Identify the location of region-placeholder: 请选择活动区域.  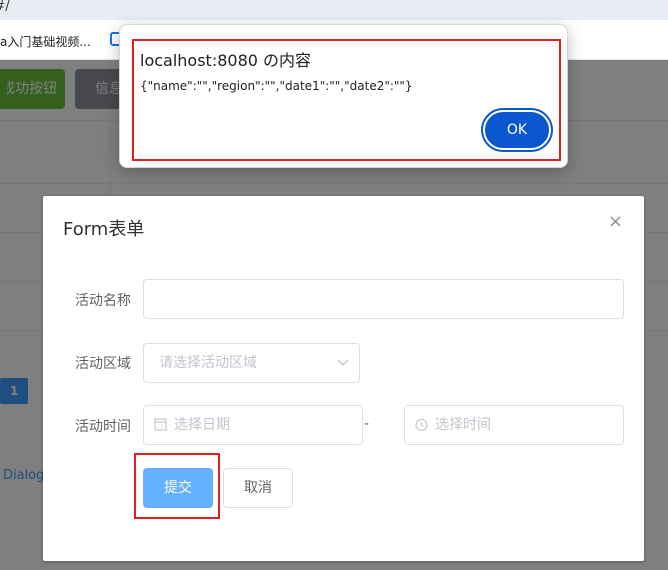
(208, 363).